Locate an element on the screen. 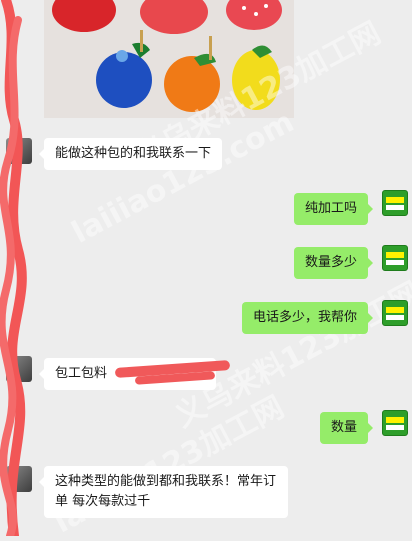 This screenshot has width=412, height=541. message-bubble: 电话多少，我帮你 is located at coordinates (307, 318).